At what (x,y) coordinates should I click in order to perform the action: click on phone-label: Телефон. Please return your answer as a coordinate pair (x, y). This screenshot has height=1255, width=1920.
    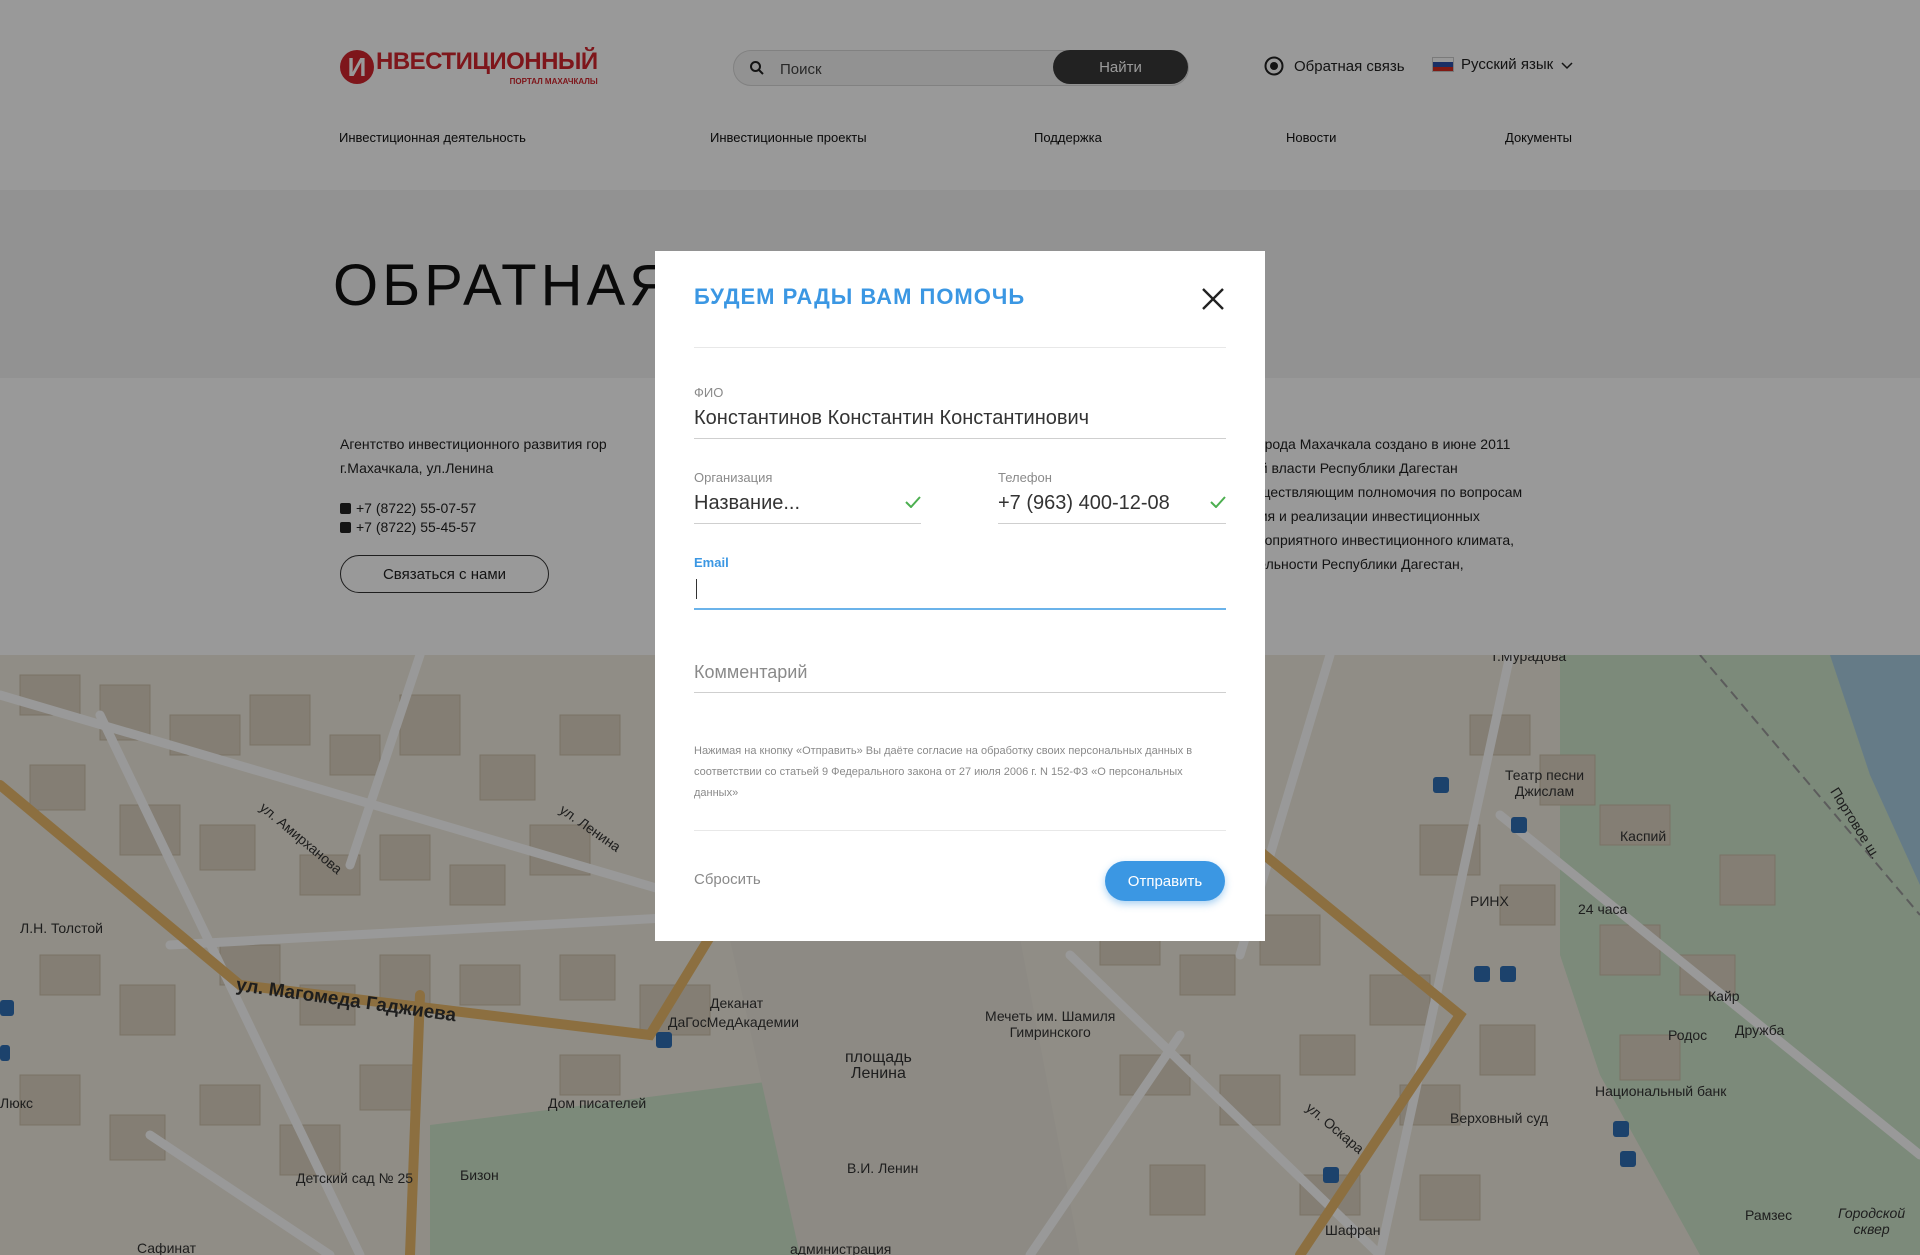
    Looking at the image, I should click on (1025, 477).